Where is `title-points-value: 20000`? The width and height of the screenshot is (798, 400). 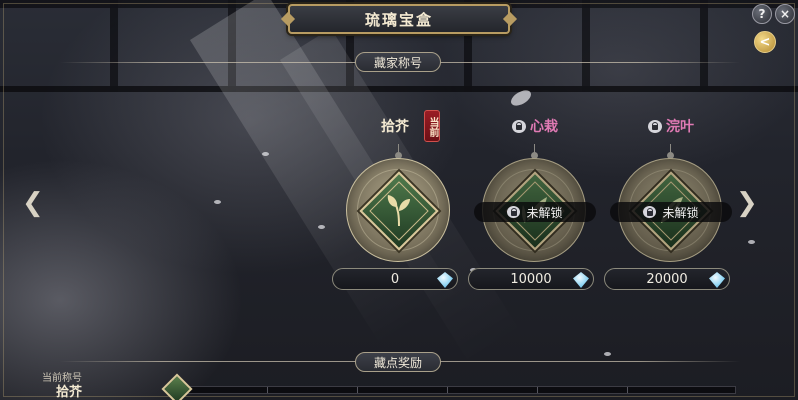 title-points-value: 20000 is located at coordinates (667, 279).